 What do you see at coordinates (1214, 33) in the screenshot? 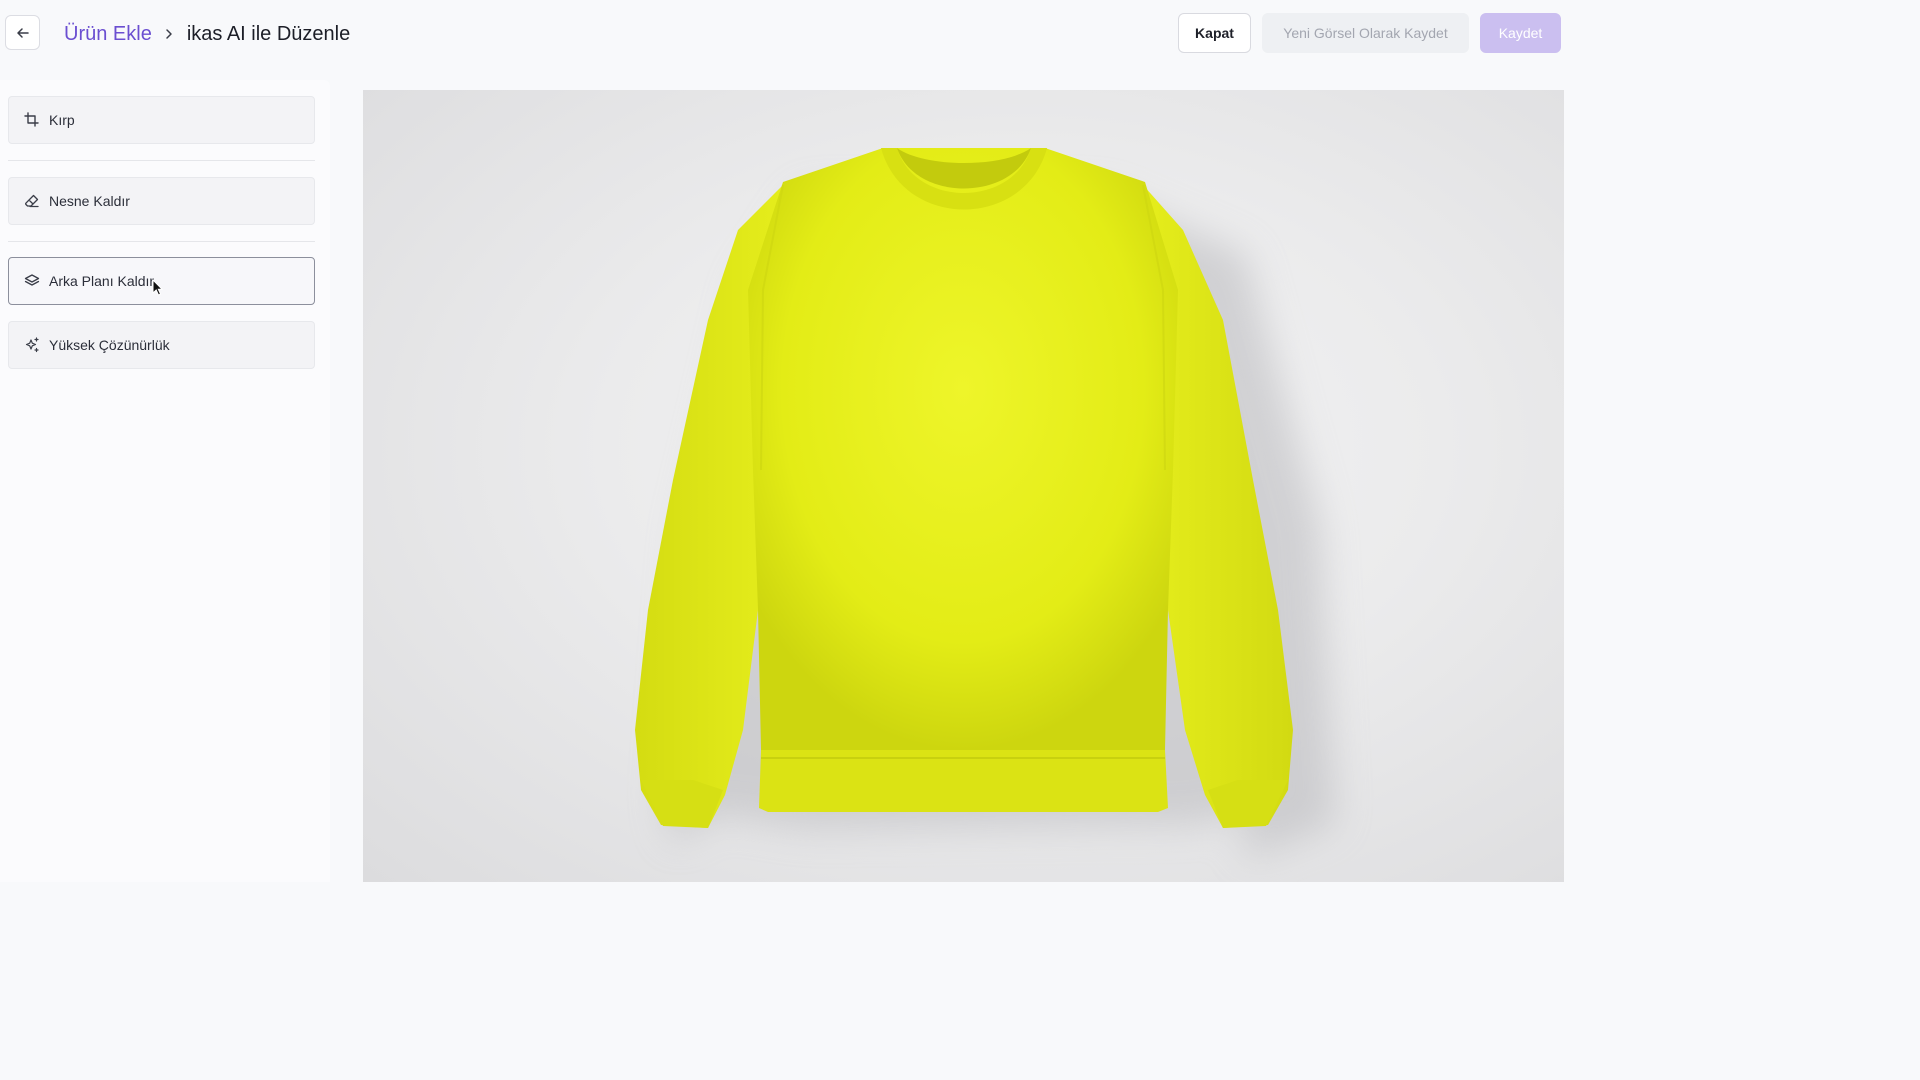
I see `close-button: Kapat` at bounding box center [1214, 33].